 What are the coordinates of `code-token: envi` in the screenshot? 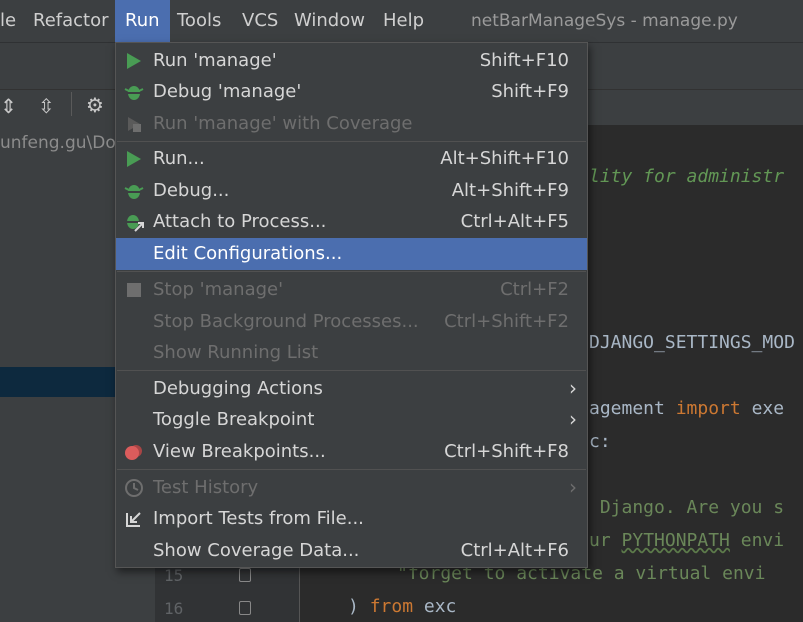 It's located at (757, 540).